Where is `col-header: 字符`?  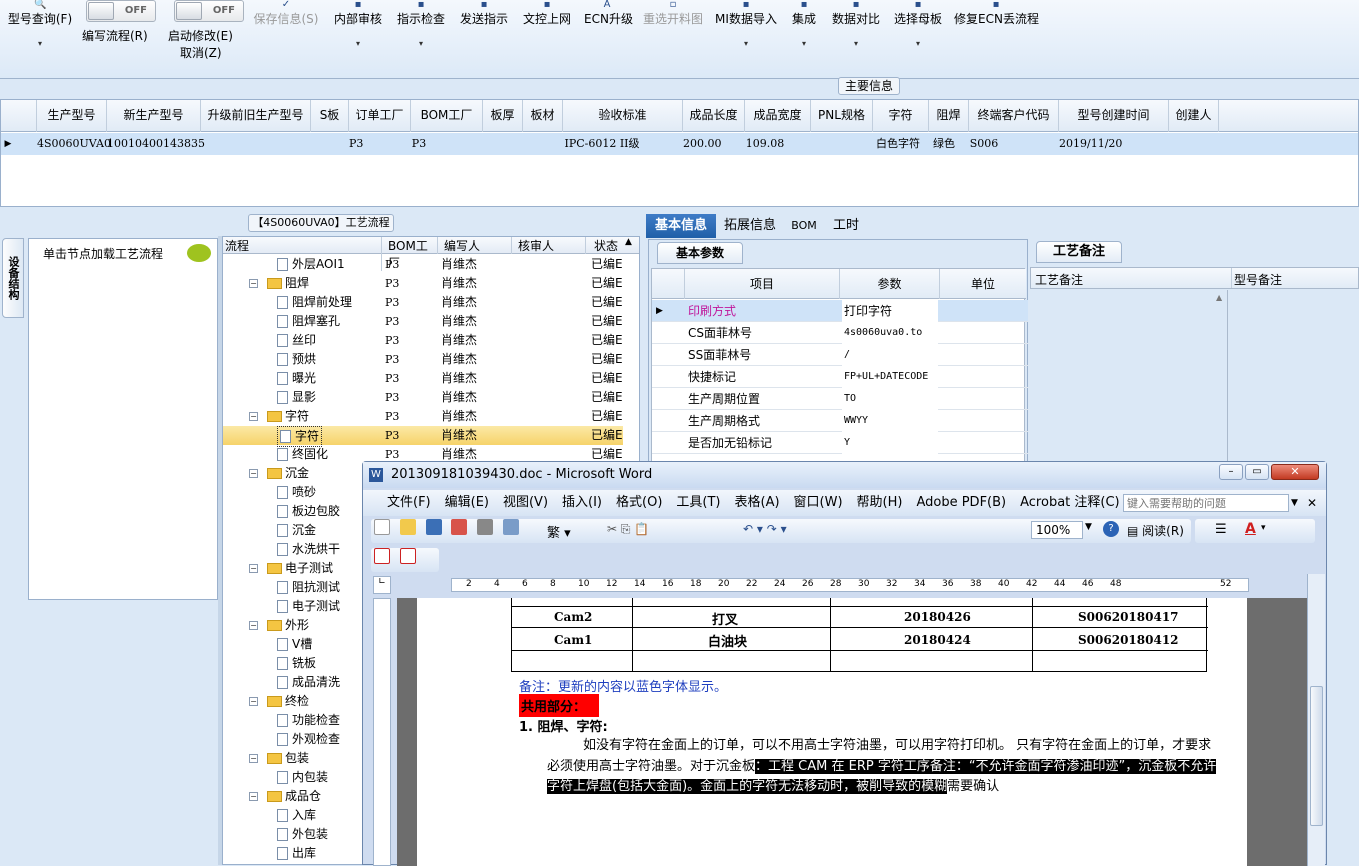 col-header: 字符 is located at coordinates (901, 116).